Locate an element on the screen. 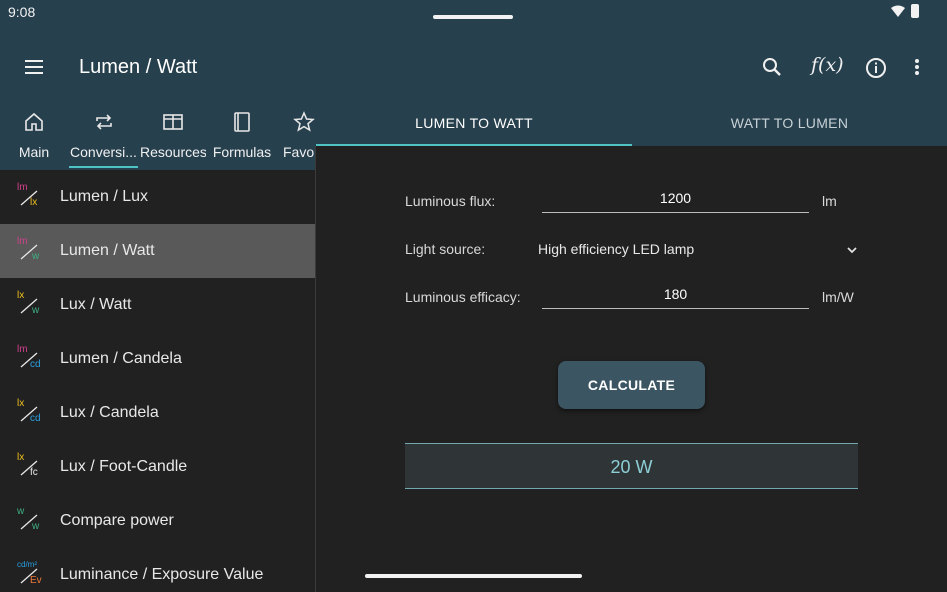 This screenshot has height=592, width=947. tab-lumen-to-watt: LUMEN TO WATT is located at coordinates (474, 125).